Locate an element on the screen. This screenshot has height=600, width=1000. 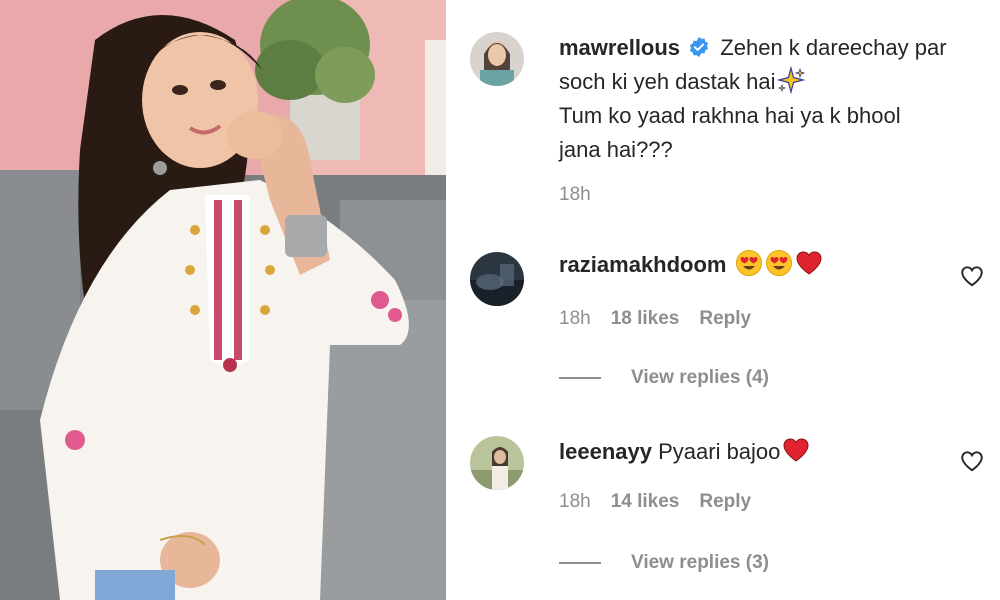
comment-1-avatar is located at coordinates (497, 279).